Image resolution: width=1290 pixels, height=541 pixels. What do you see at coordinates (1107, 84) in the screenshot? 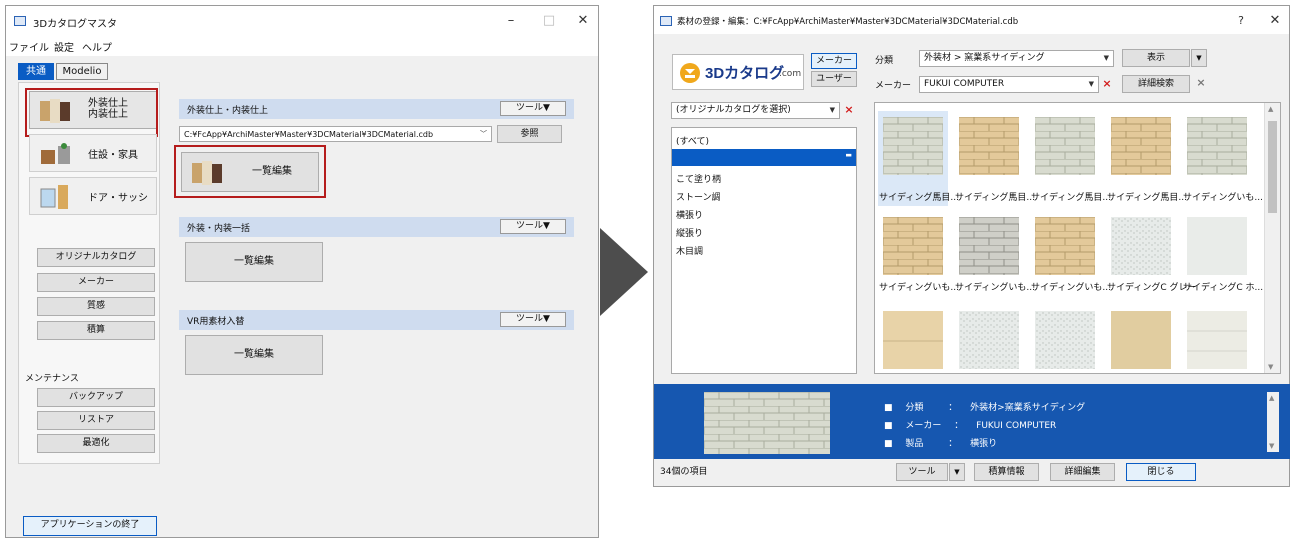
I see `clear-maker-icon: ×` at bounding box center [1107, 84].